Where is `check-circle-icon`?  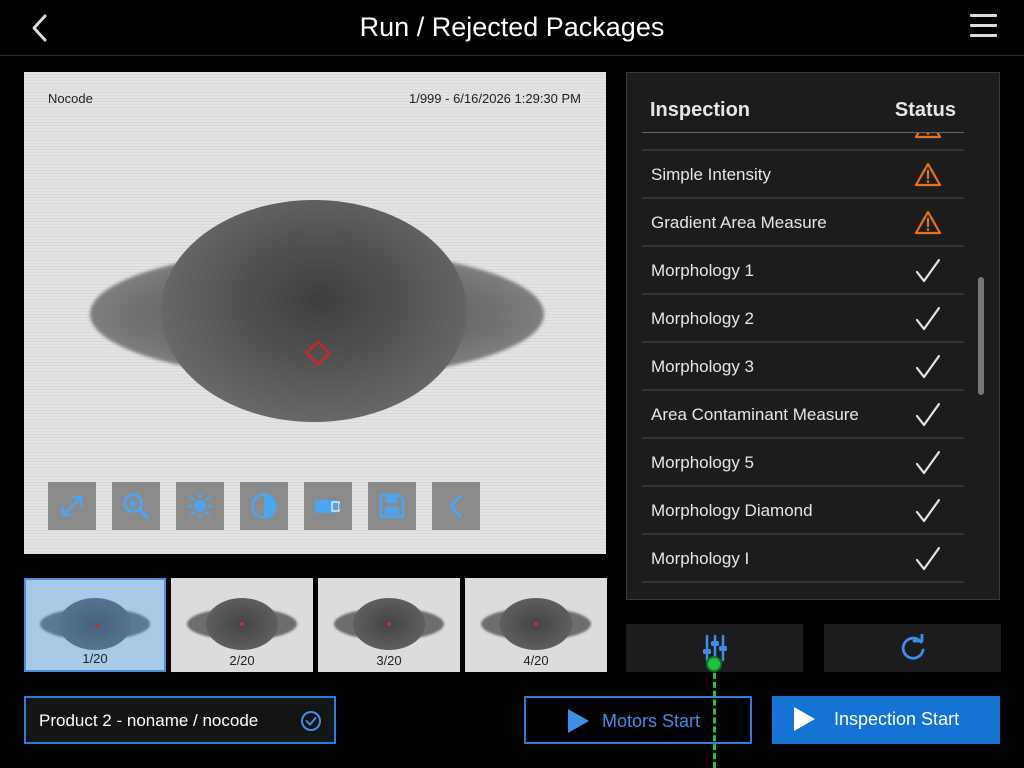
check-circle-icon is located at coordinates (311, 721).